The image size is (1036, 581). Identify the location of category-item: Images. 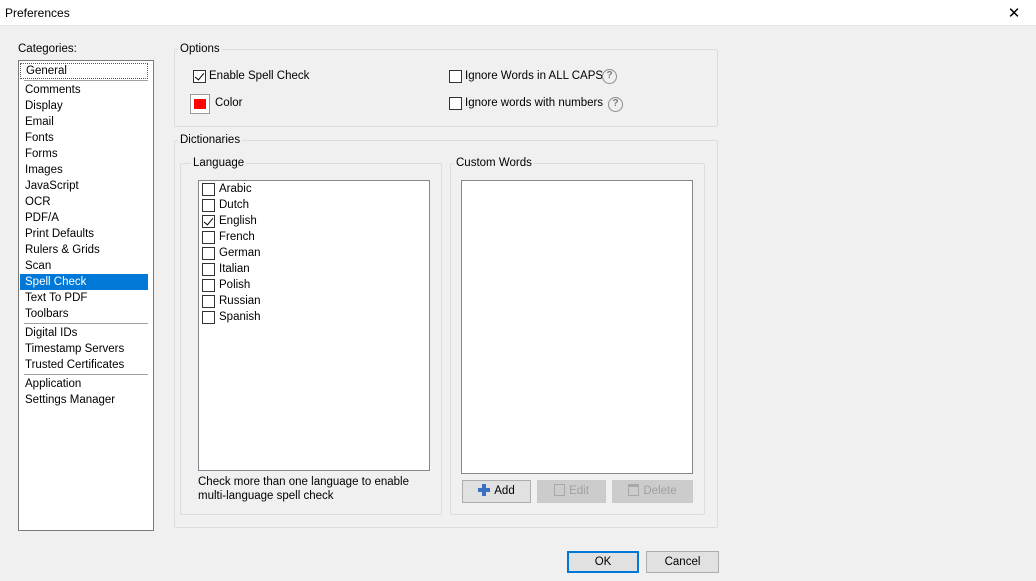
(84, 170).